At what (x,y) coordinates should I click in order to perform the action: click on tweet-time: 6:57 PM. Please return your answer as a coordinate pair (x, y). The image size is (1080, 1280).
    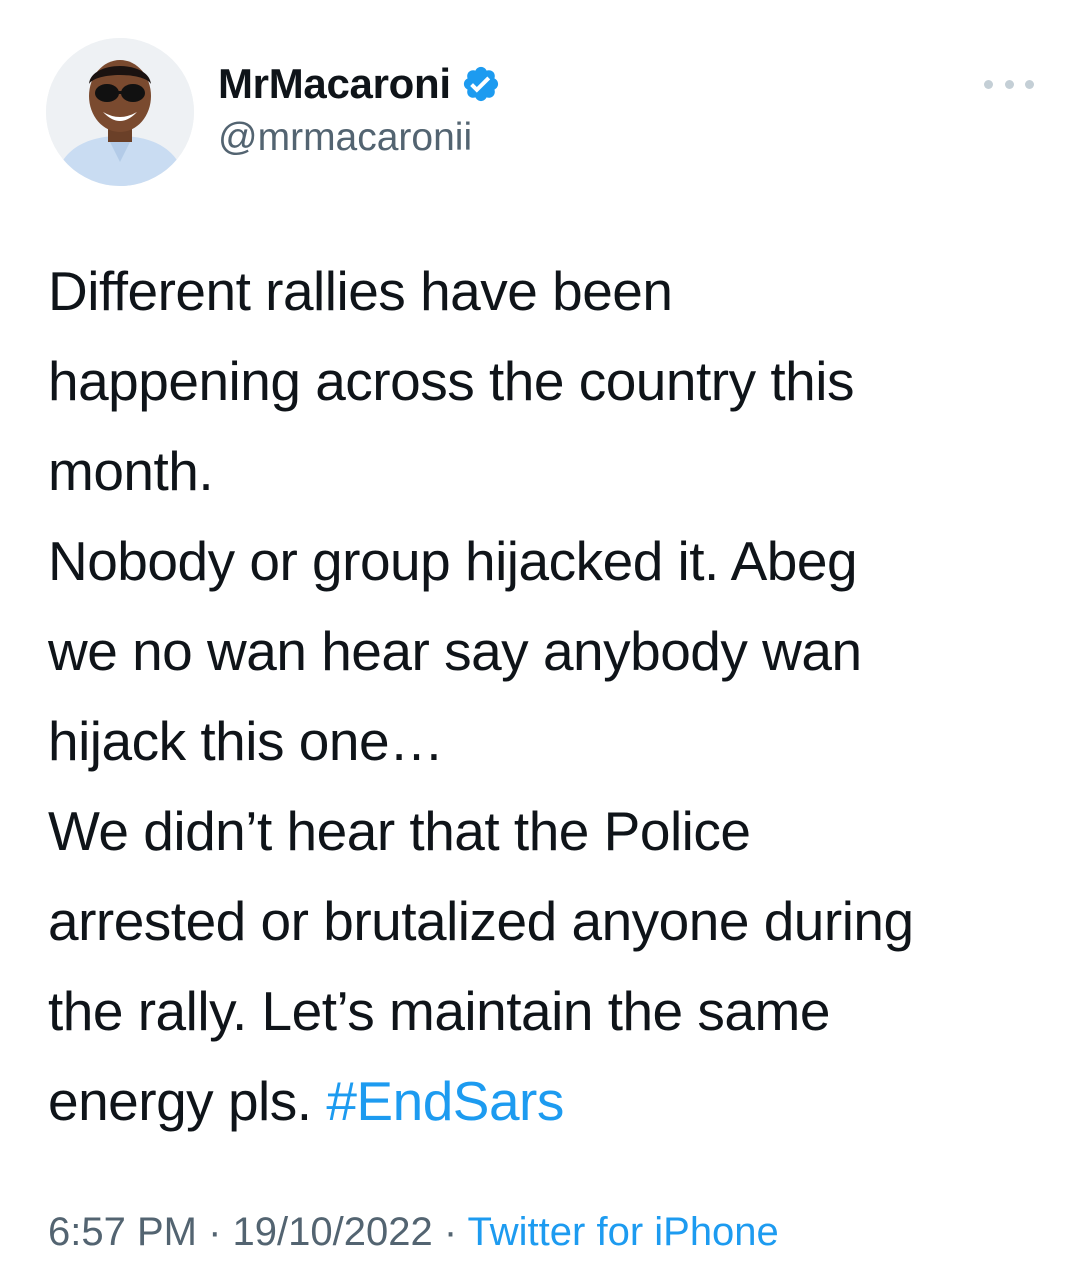
    Looking at the image, I should click on (122, 1232).